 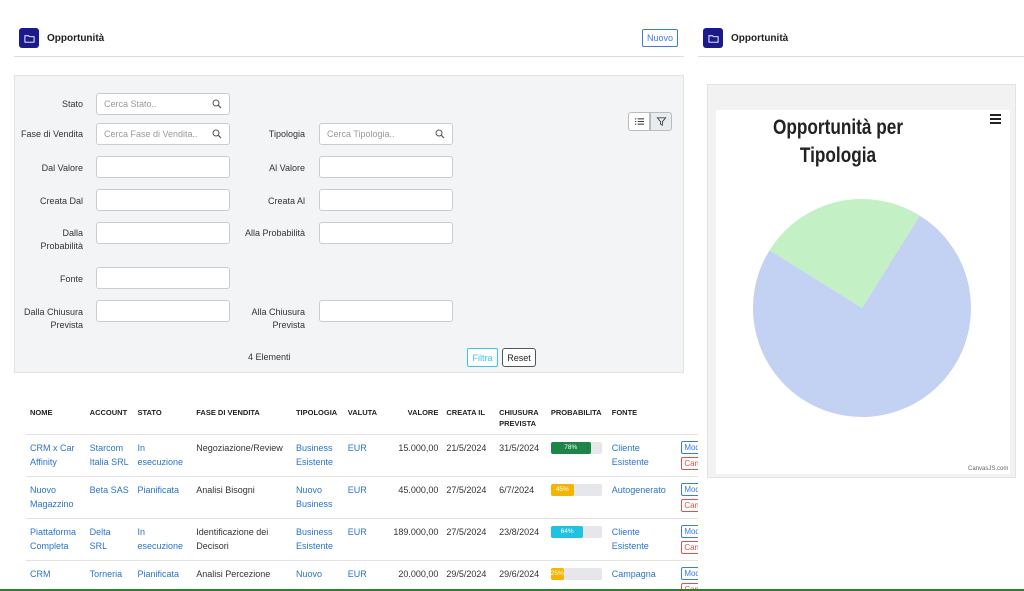 What do you see at coordinates (576, 490) in the screenshot?
I see `probability-bar: 45%` at bounding box center [576, 490].